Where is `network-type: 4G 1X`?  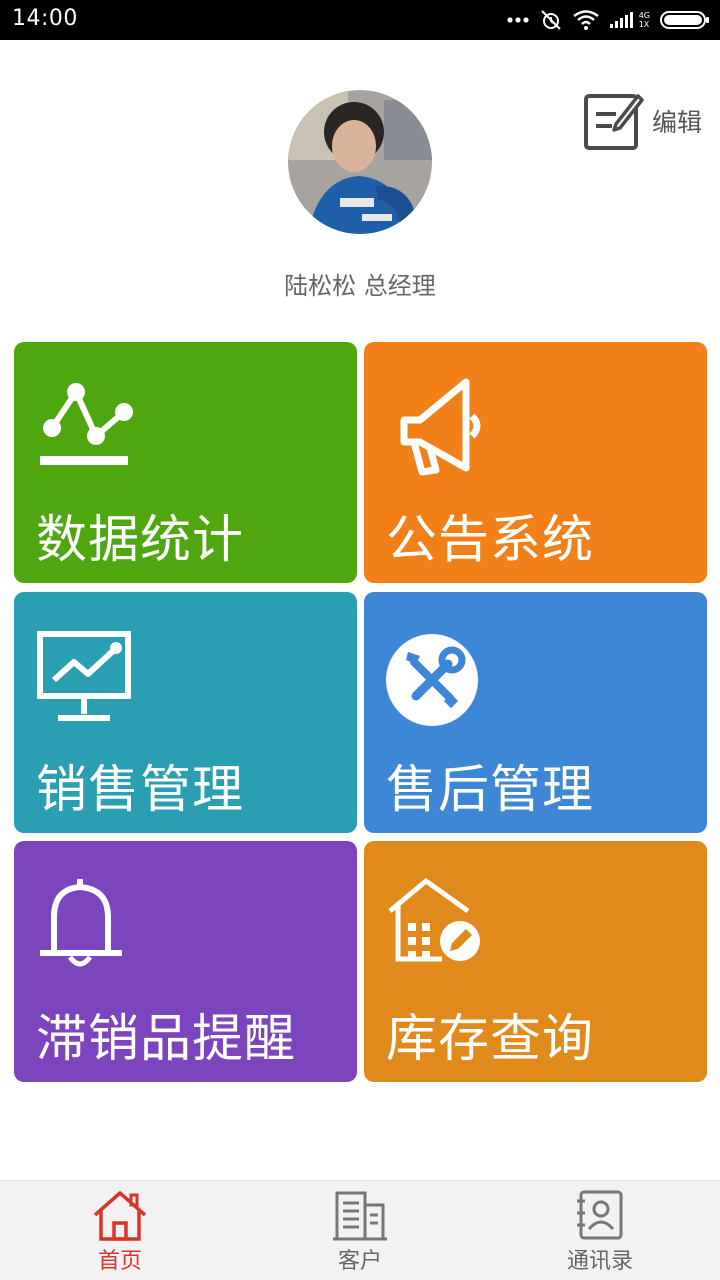
network-type: 4G 1X is located at coordinates (644, 20).